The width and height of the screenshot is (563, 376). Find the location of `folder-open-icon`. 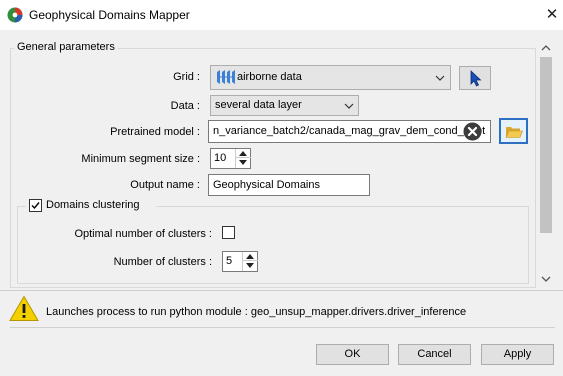

folder-open-icon is located at coordinates (514, 132).